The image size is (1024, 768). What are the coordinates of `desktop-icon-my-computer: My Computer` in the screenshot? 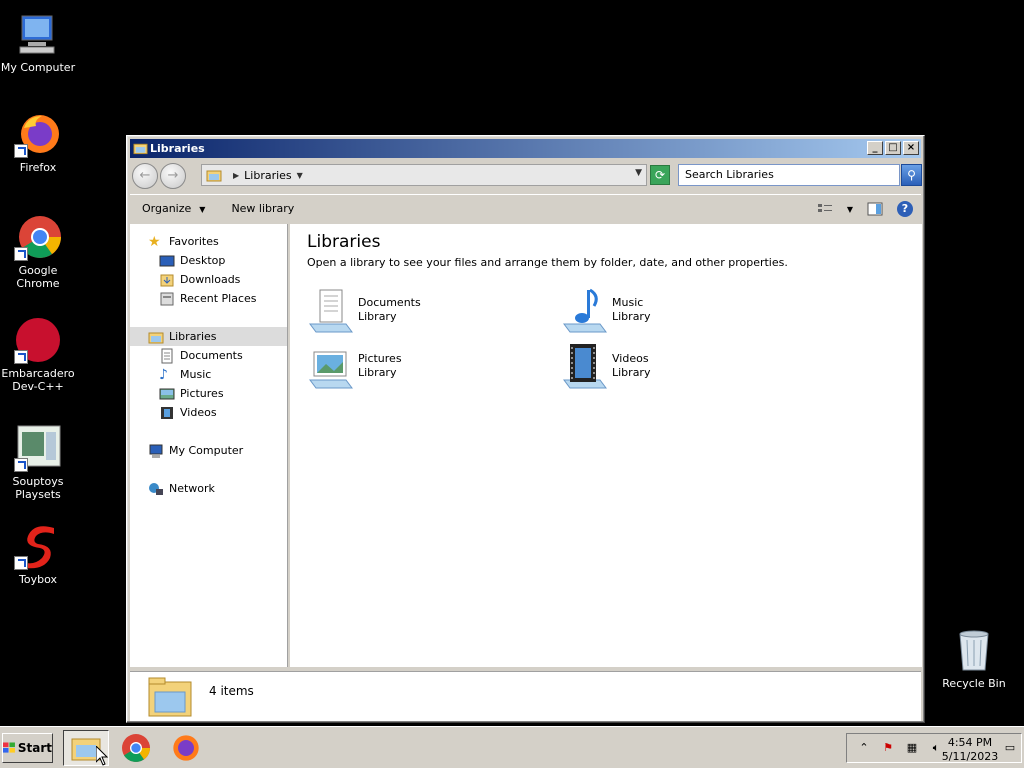 It's located at (38, 42).